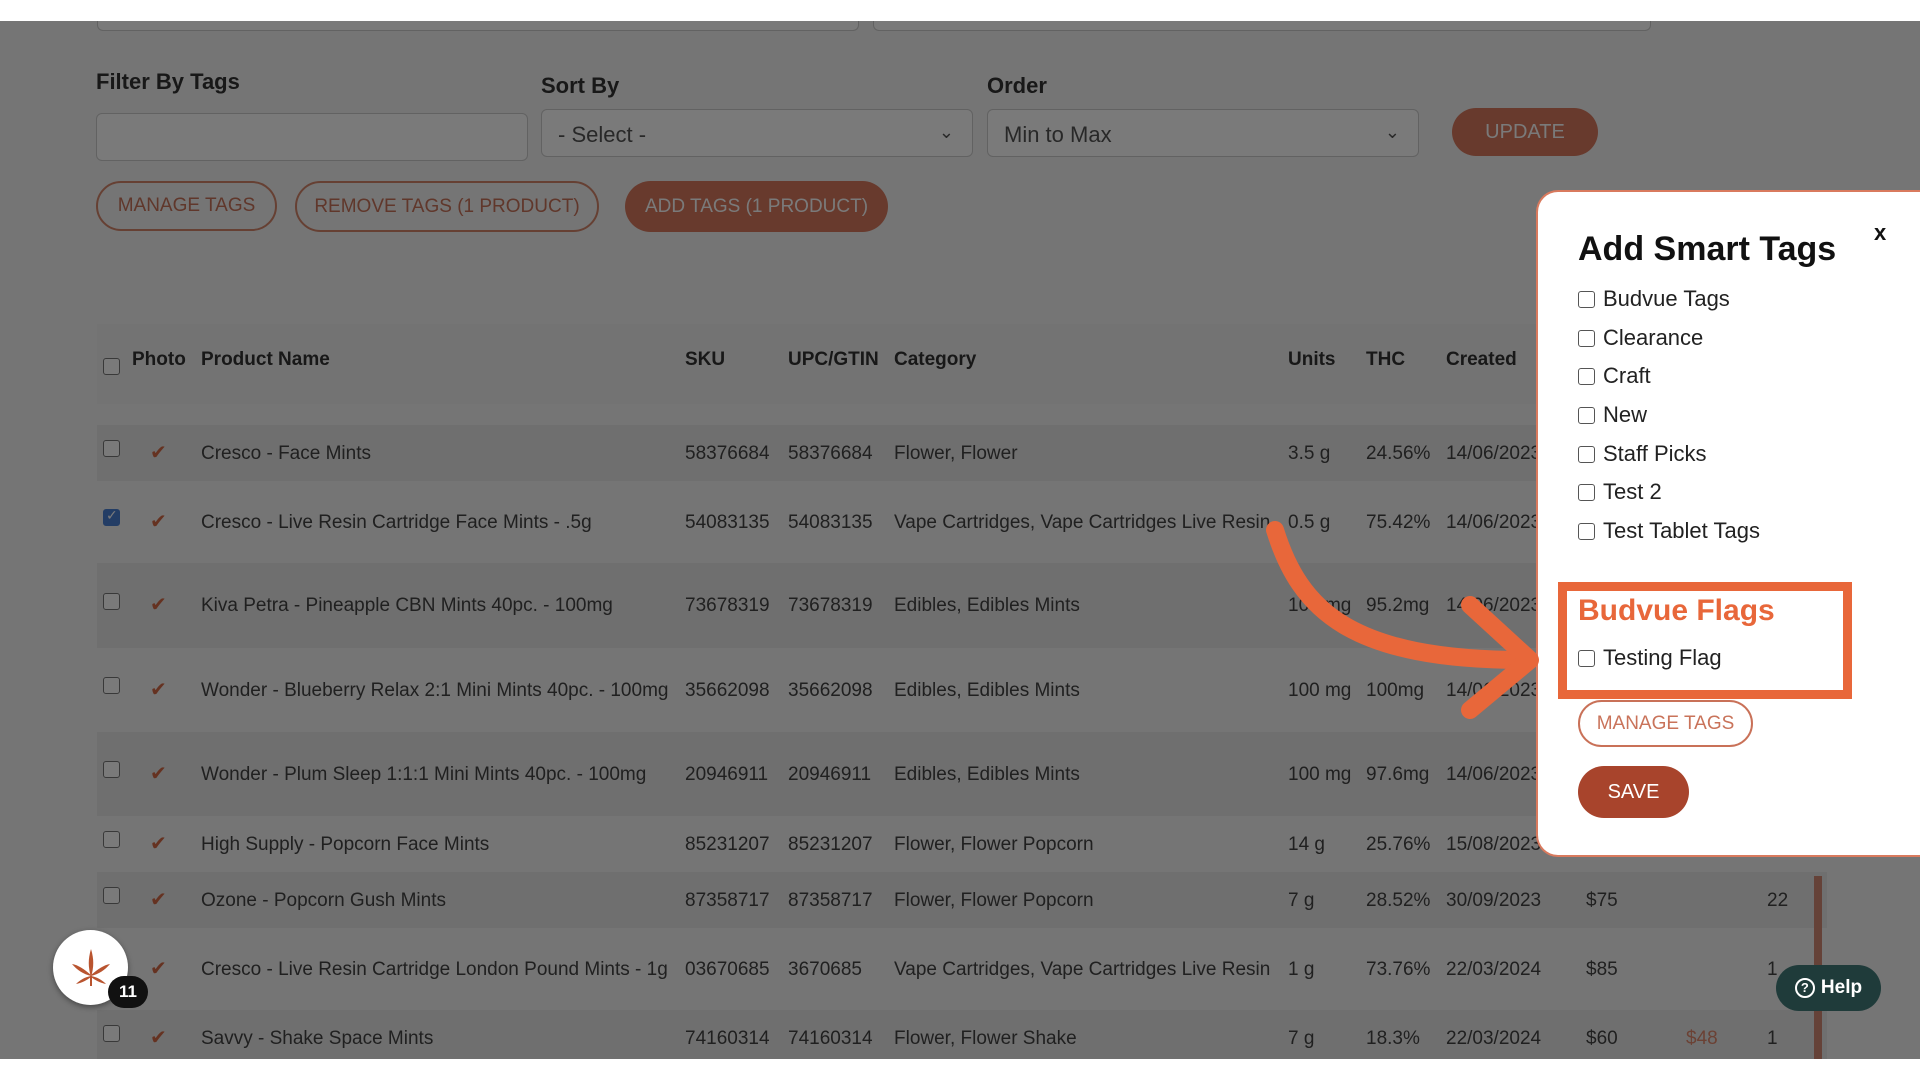 Image resolution: width=1920 pixels, height=1080 pixels. I want to click on thc-cell: 24.56%, so click(1398, 453).